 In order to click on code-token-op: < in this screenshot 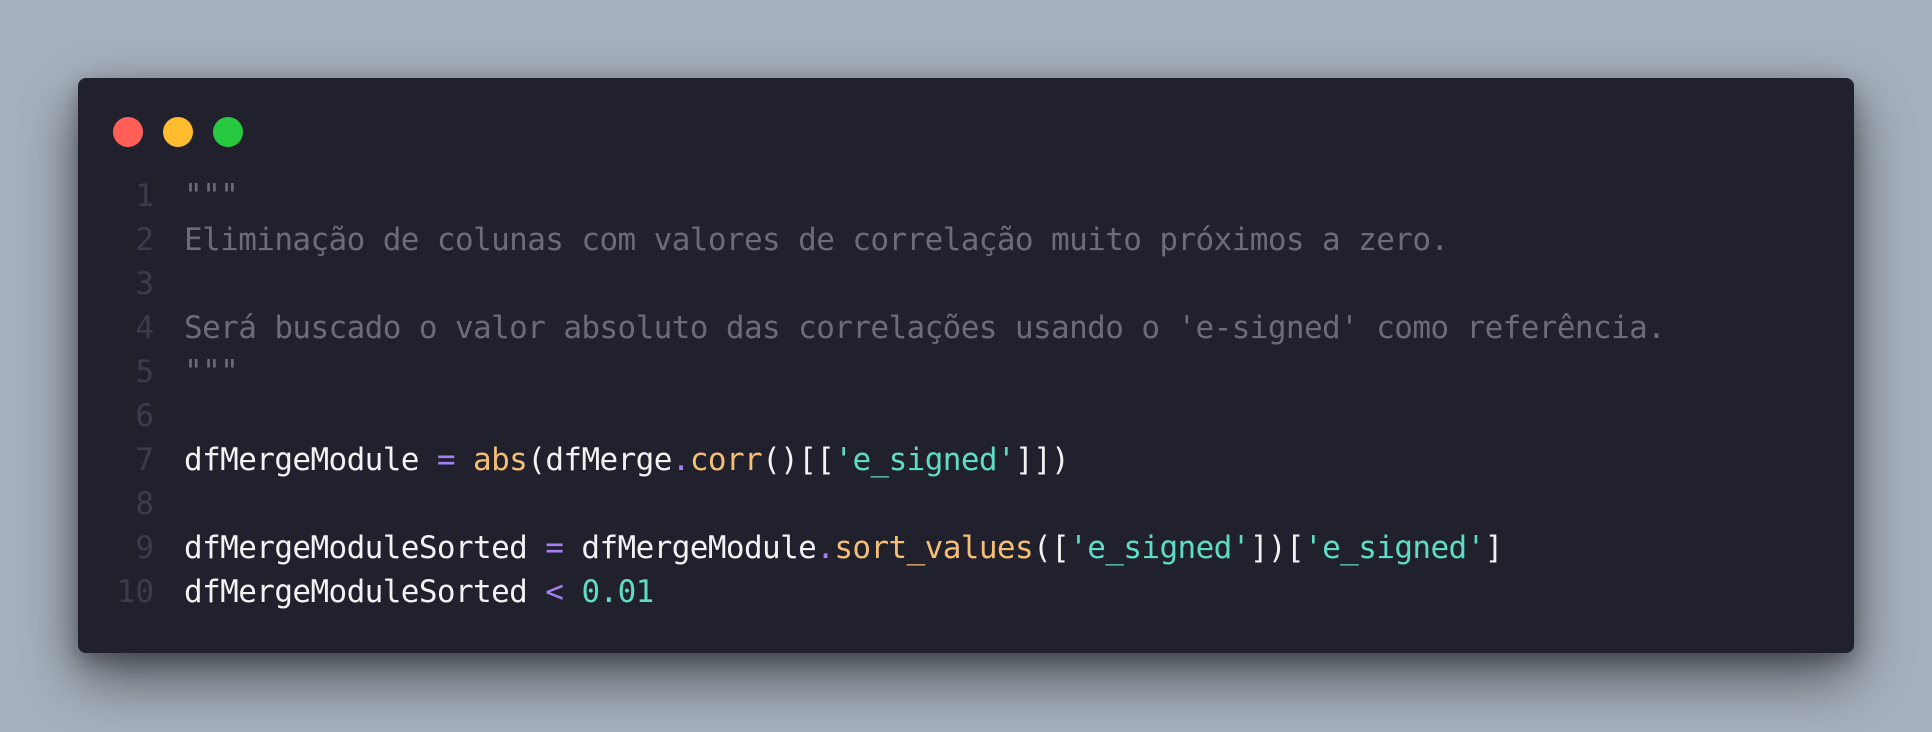, I will do `click(554, 592)`.